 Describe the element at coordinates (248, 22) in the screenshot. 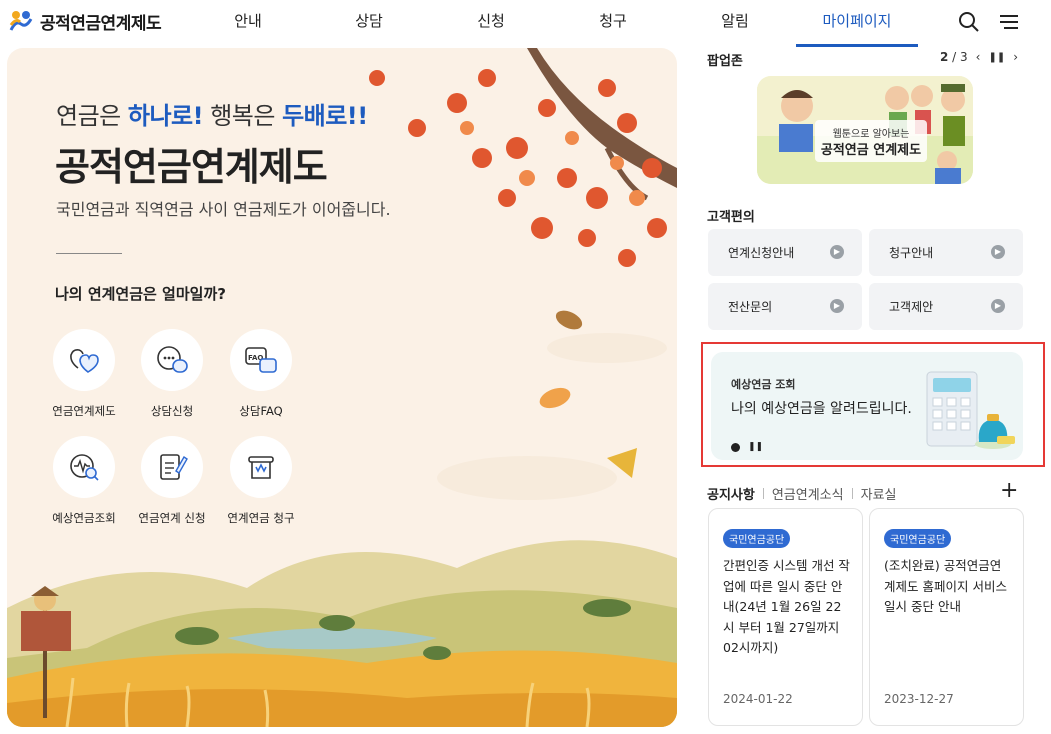

I see `nav-item-guide: 안내` at that location.